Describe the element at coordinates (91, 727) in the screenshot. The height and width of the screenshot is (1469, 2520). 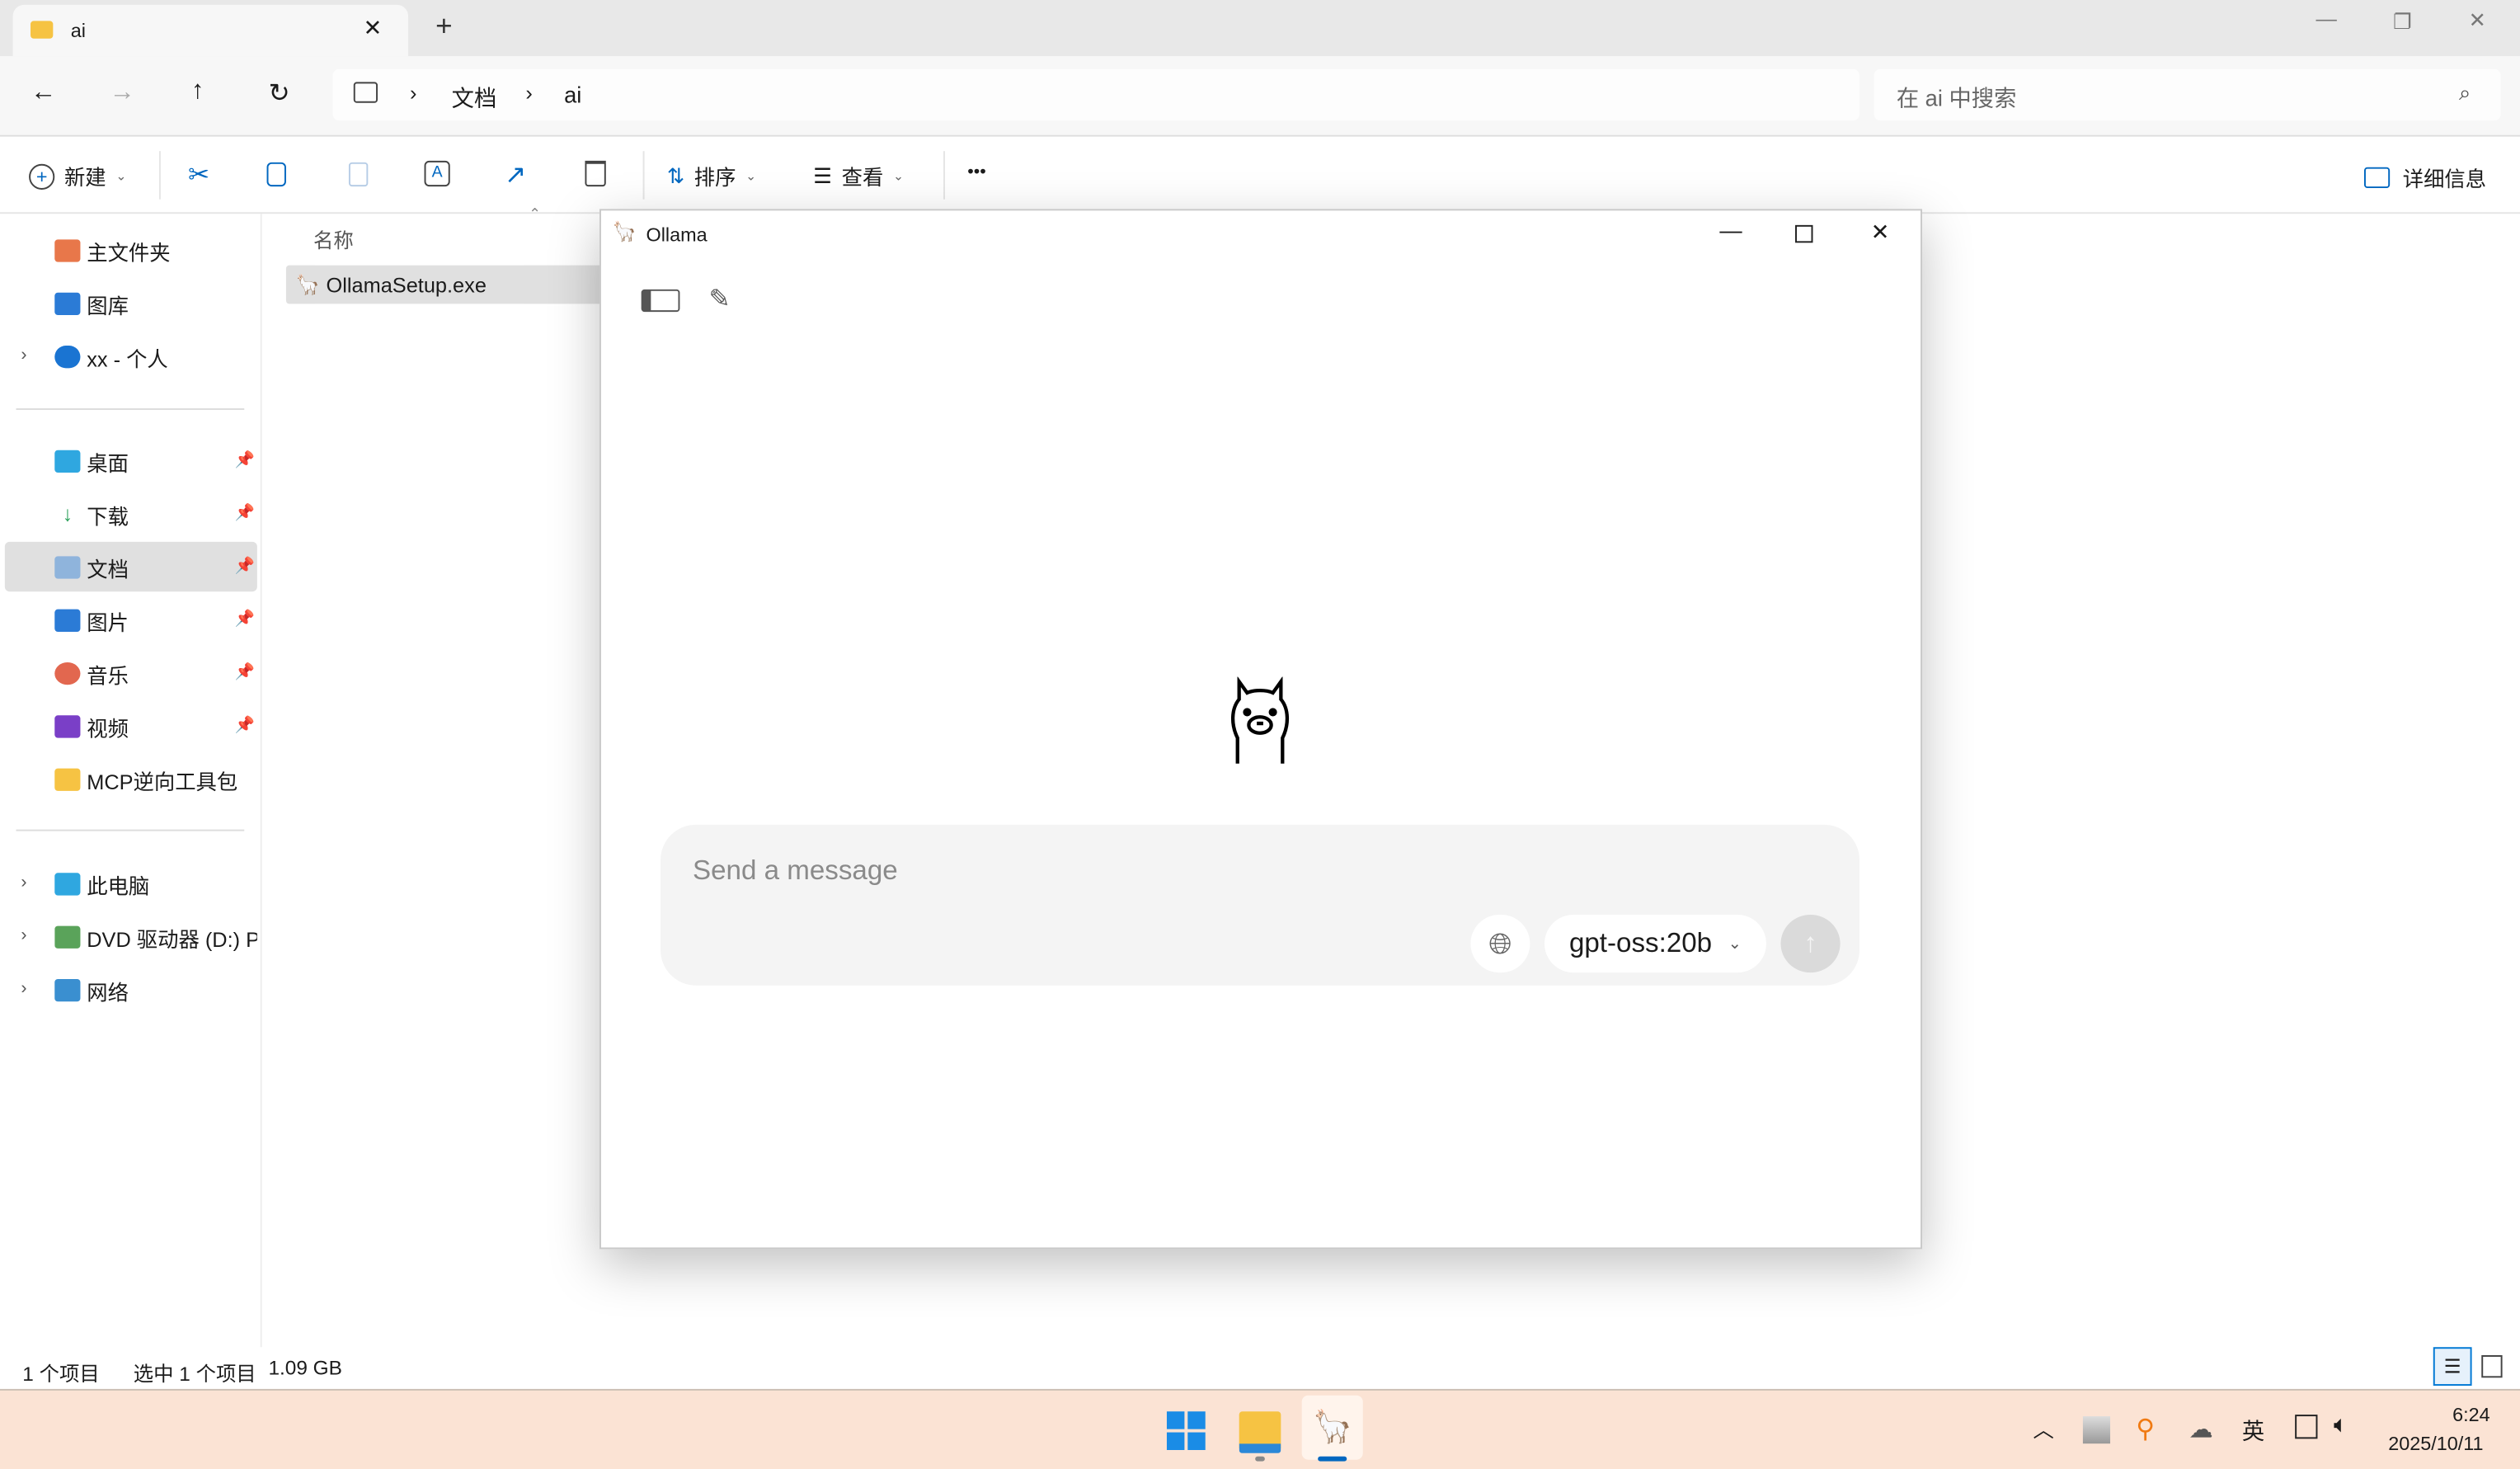
I see `sidebar-item-videos: 视频` at that location.